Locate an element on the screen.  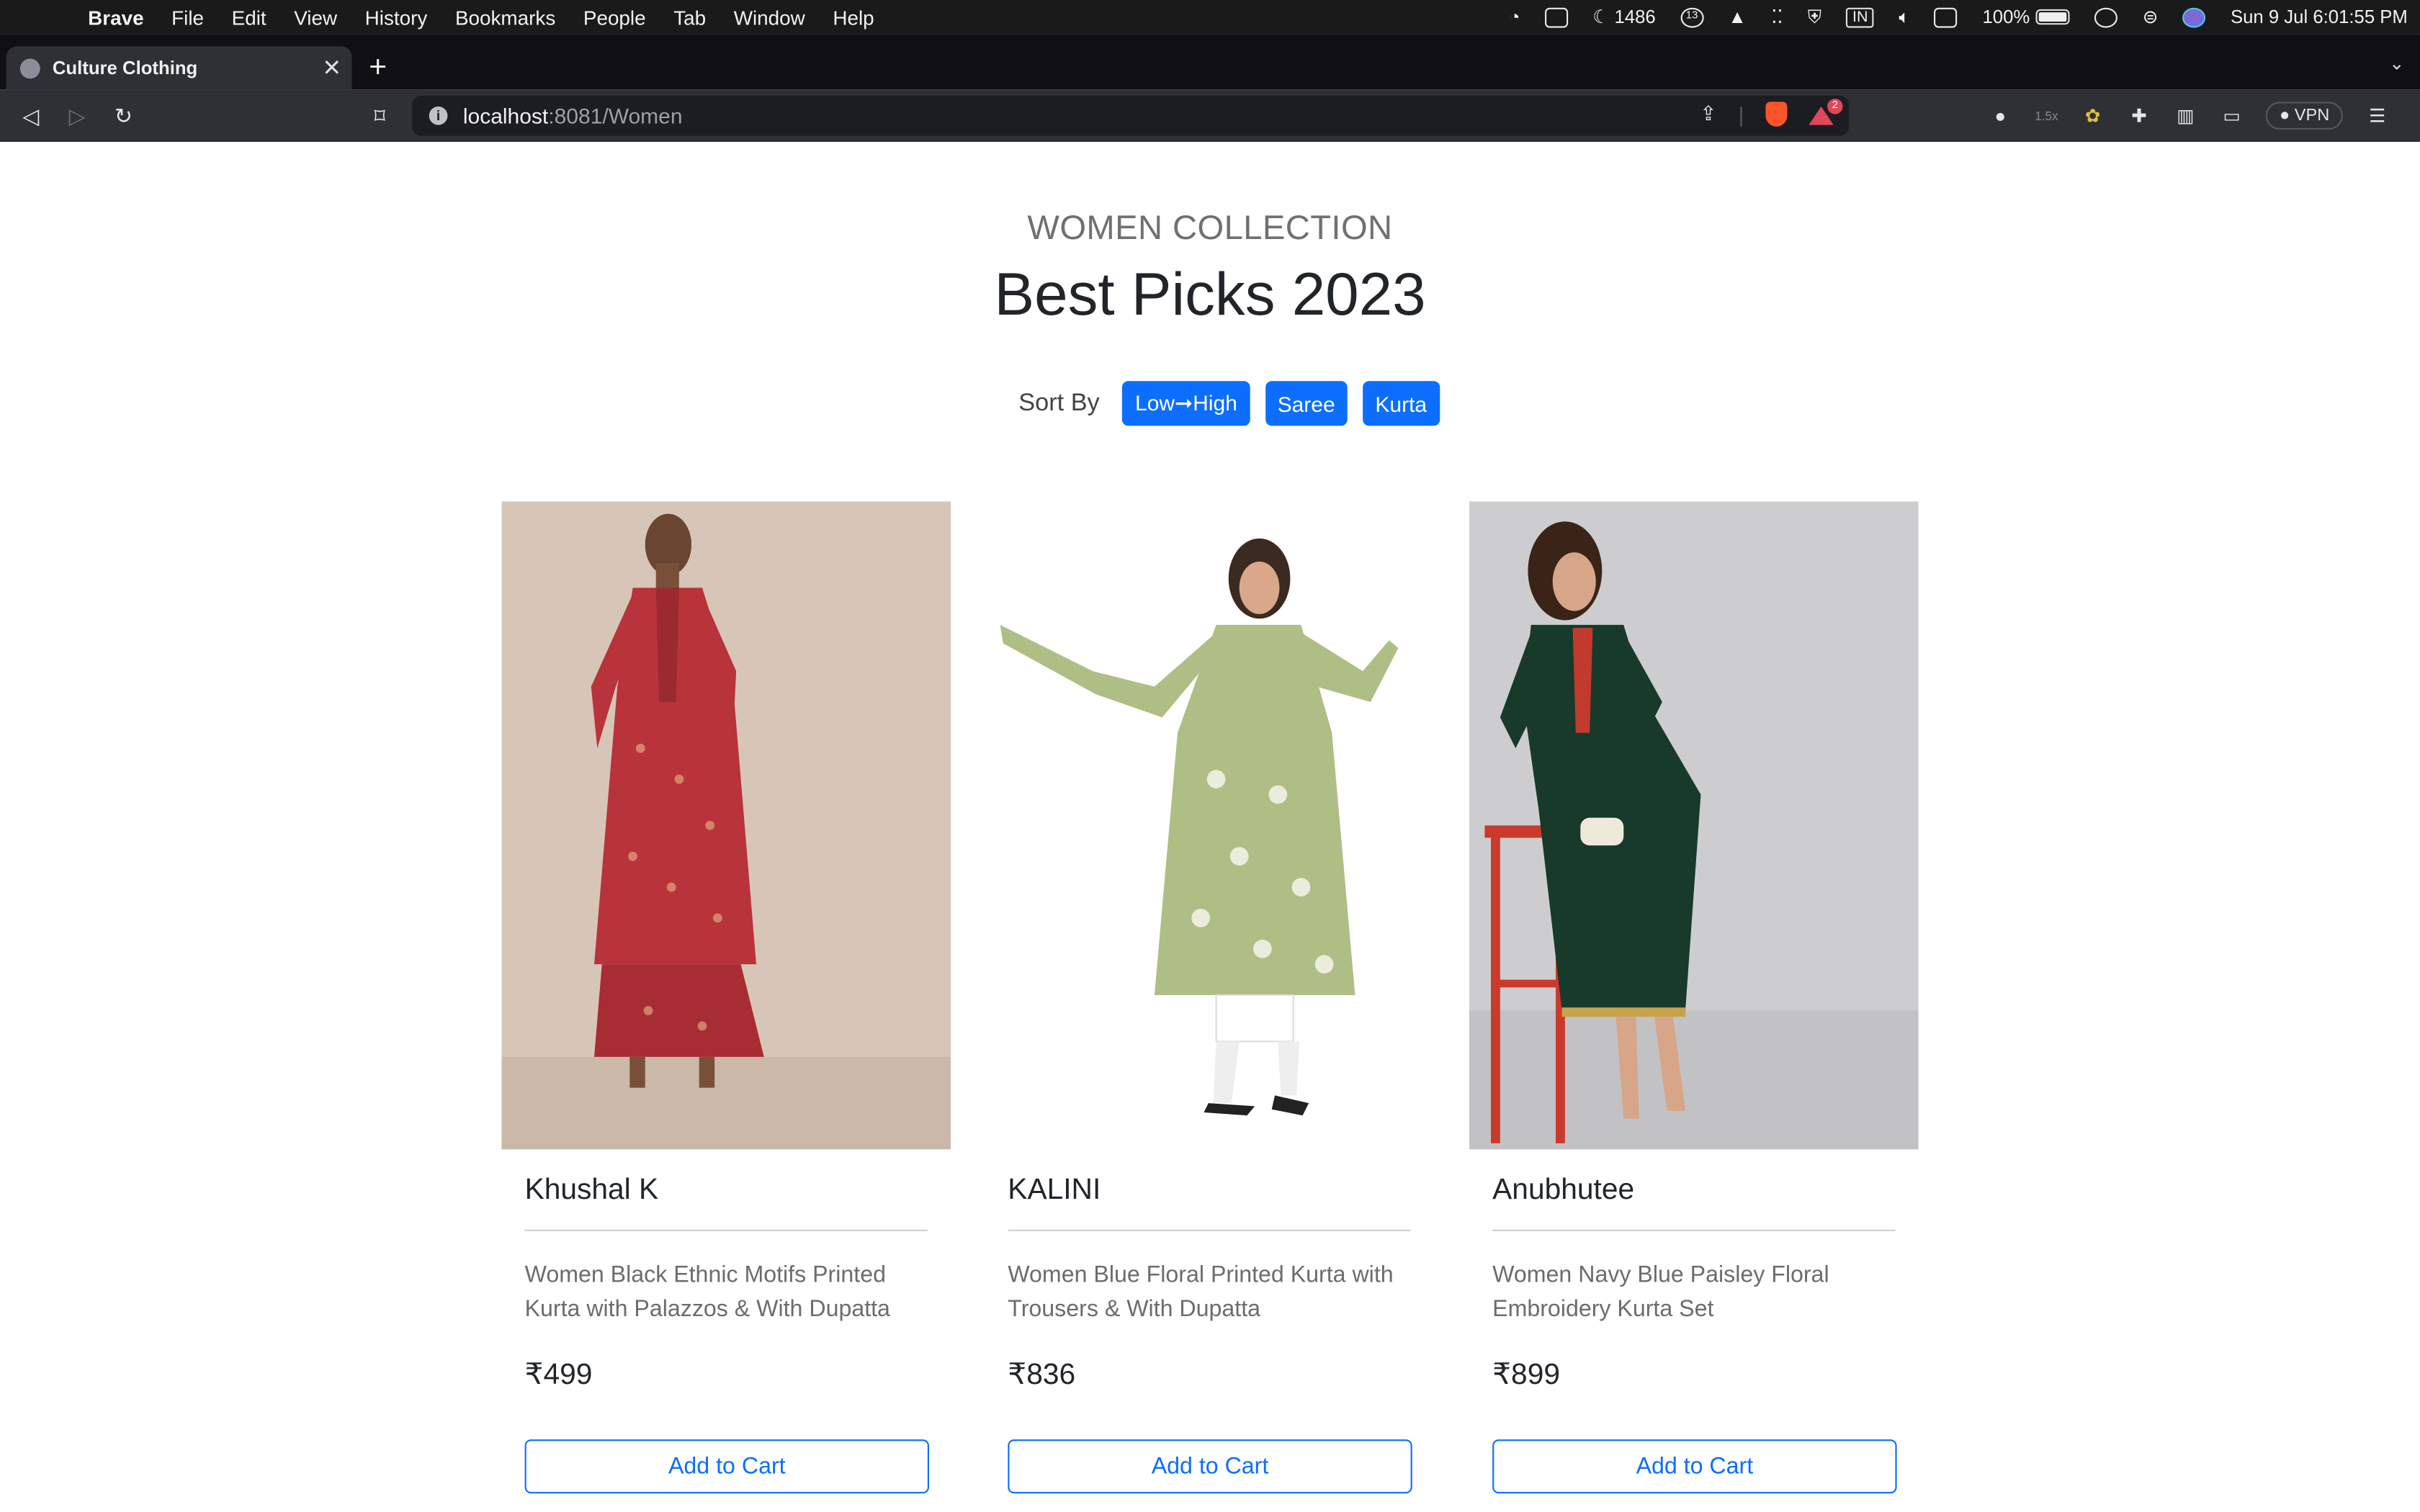
tab-culture-clothing: Culture Clothing ✕ is located at coordinates (179, 68).